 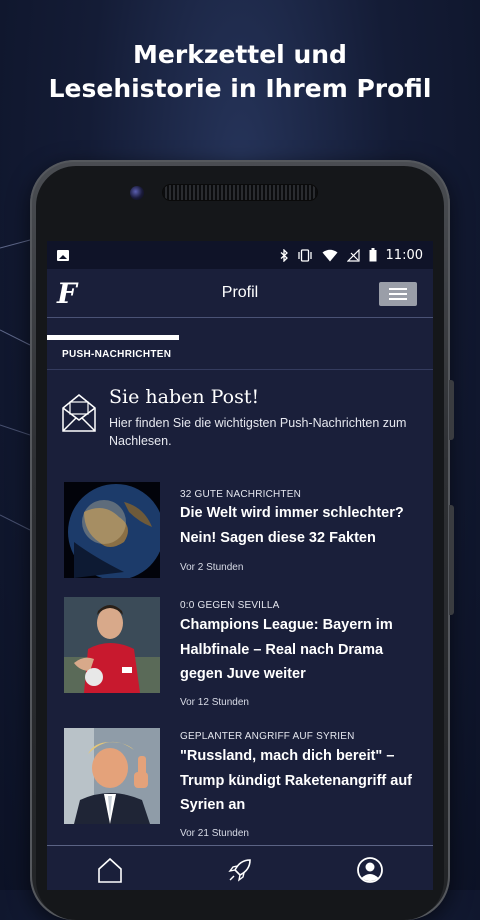 I want to click on home-icon, so click(x=110, y=870).